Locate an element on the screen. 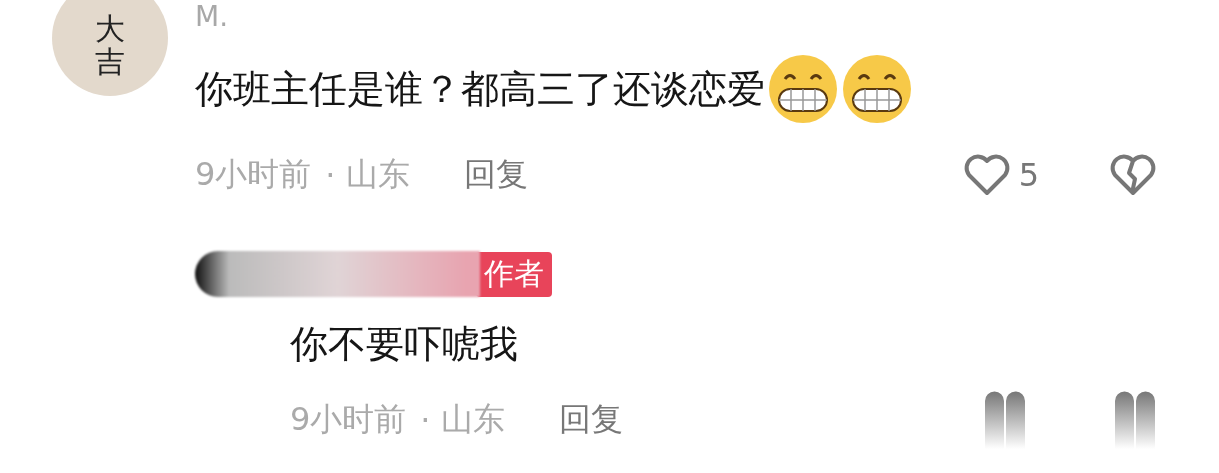 This screenshot has height=473, width=1219. reply-text: 你不要吓唬我 is located at coordinates (404, 344).